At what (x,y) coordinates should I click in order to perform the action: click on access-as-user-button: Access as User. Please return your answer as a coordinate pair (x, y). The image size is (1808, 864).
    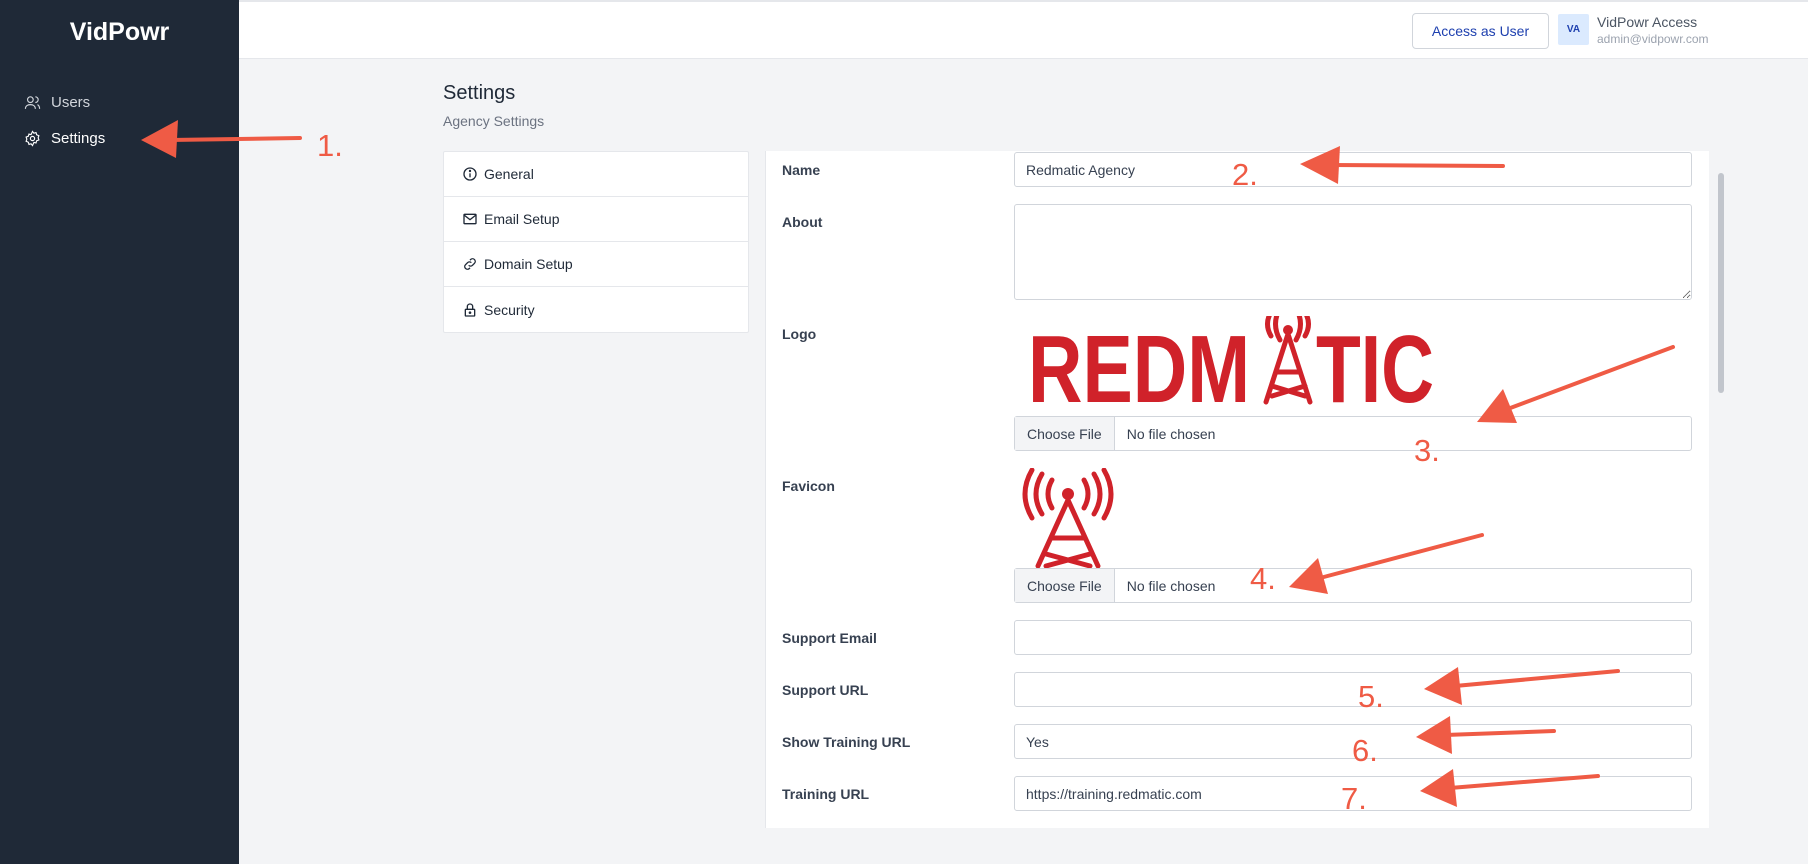
    Looking at the image, I should click on (1480, 31).